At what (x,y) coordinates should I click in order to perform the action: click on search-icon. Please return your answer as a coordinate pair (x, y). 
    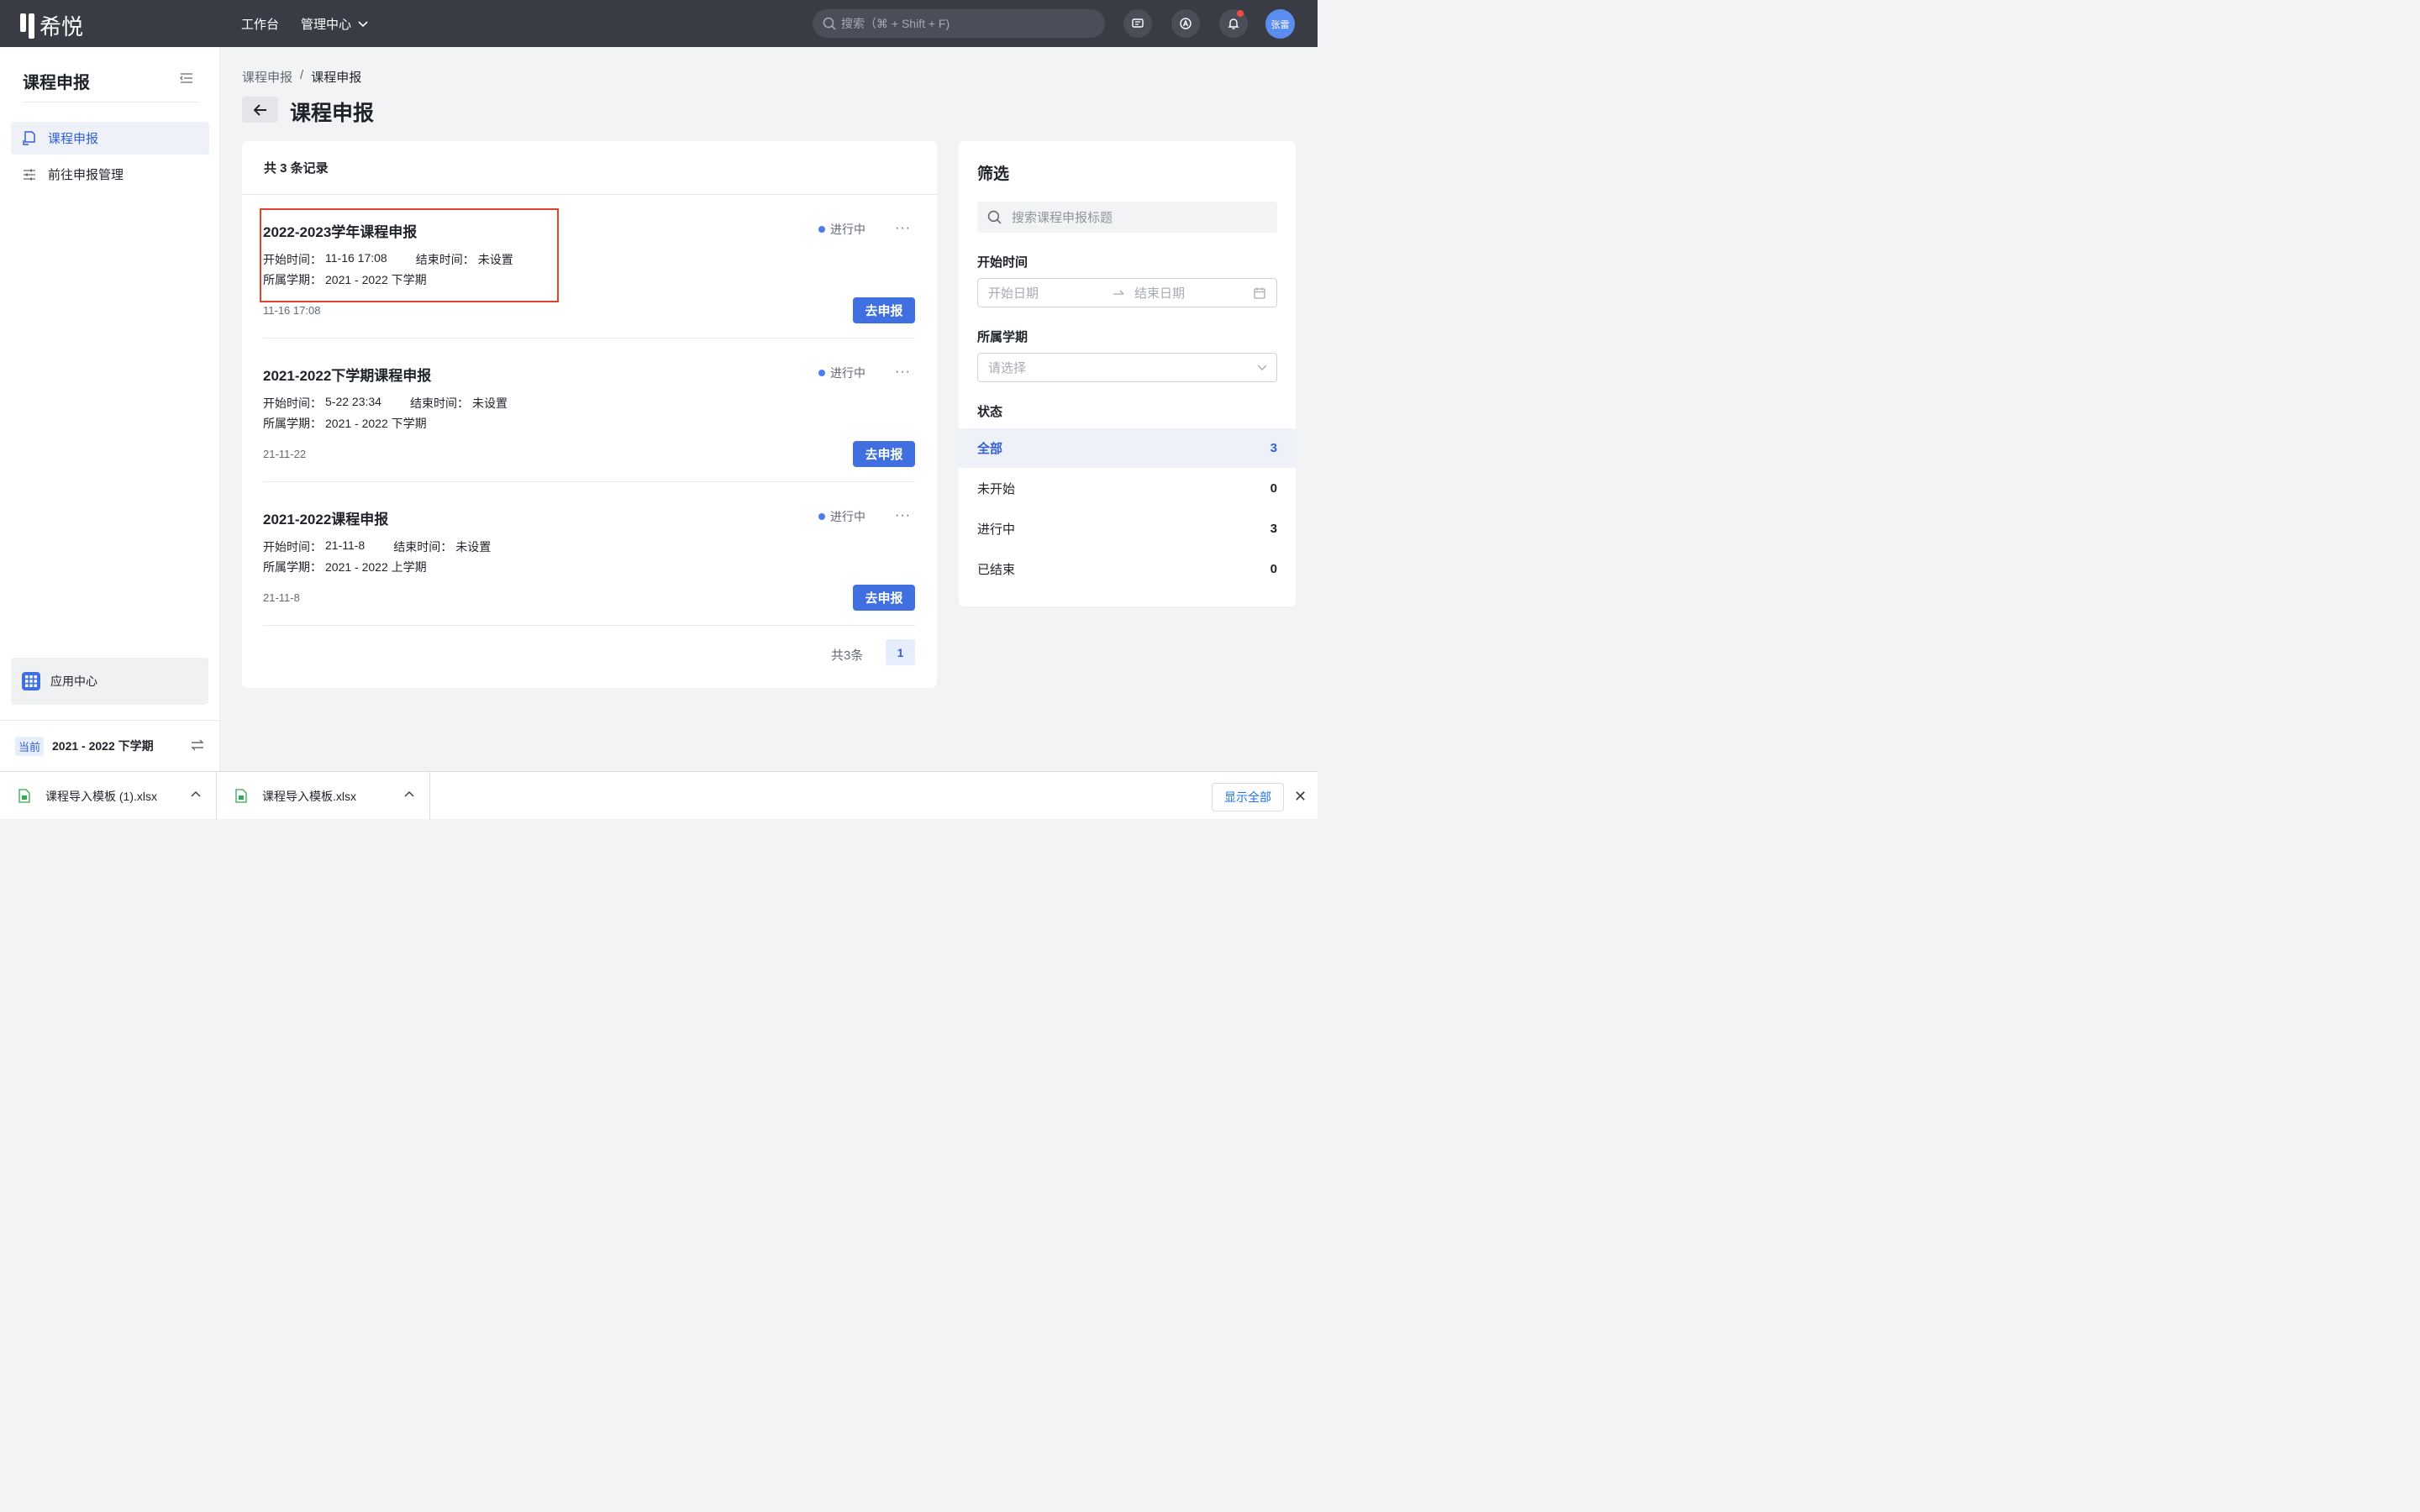
    Looking at the image, I should click on (829, 23).